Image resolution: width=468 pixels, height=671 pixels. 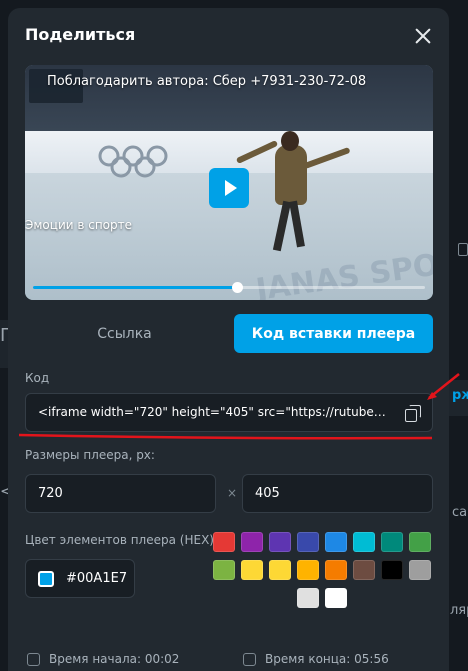 What do you see at coordinates (460, 512) in the screenshot?
I see `background-text-4: са` at bounding box center [460, 512].